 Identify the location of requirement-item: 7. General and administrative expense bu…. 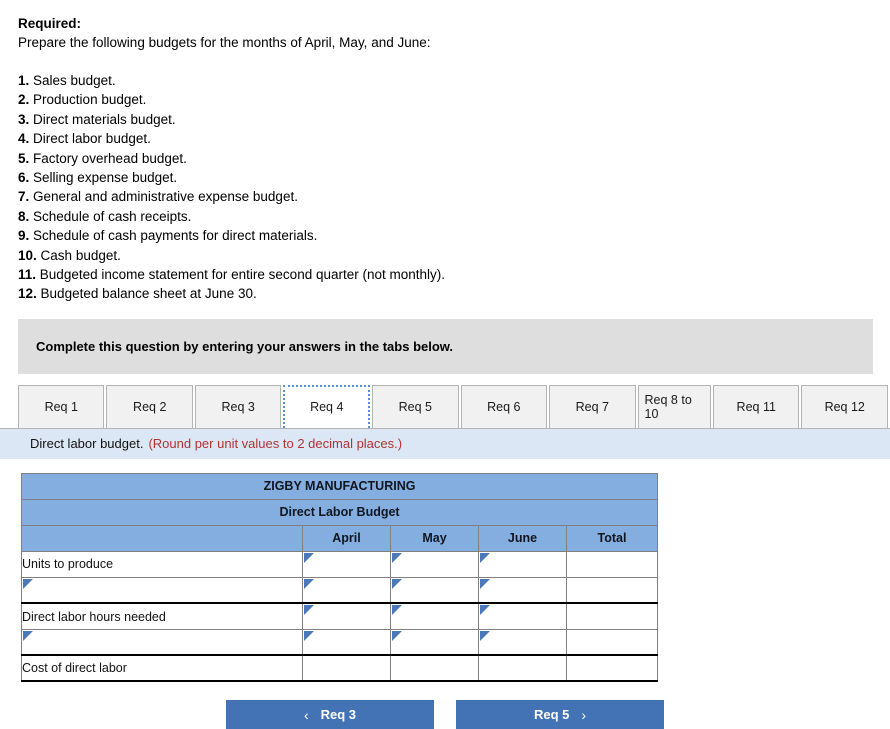
(445, 196).